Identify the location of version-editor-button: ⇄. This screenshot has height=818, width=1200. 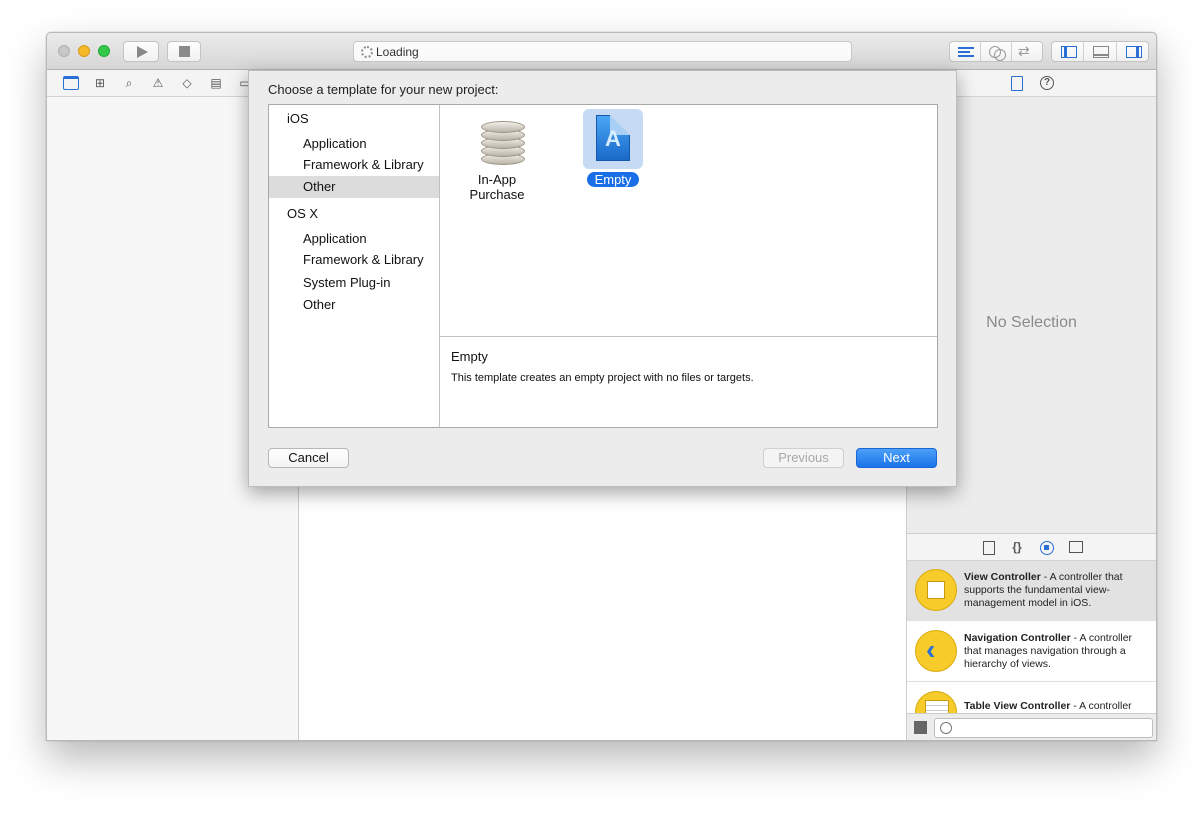
(1027, 51).